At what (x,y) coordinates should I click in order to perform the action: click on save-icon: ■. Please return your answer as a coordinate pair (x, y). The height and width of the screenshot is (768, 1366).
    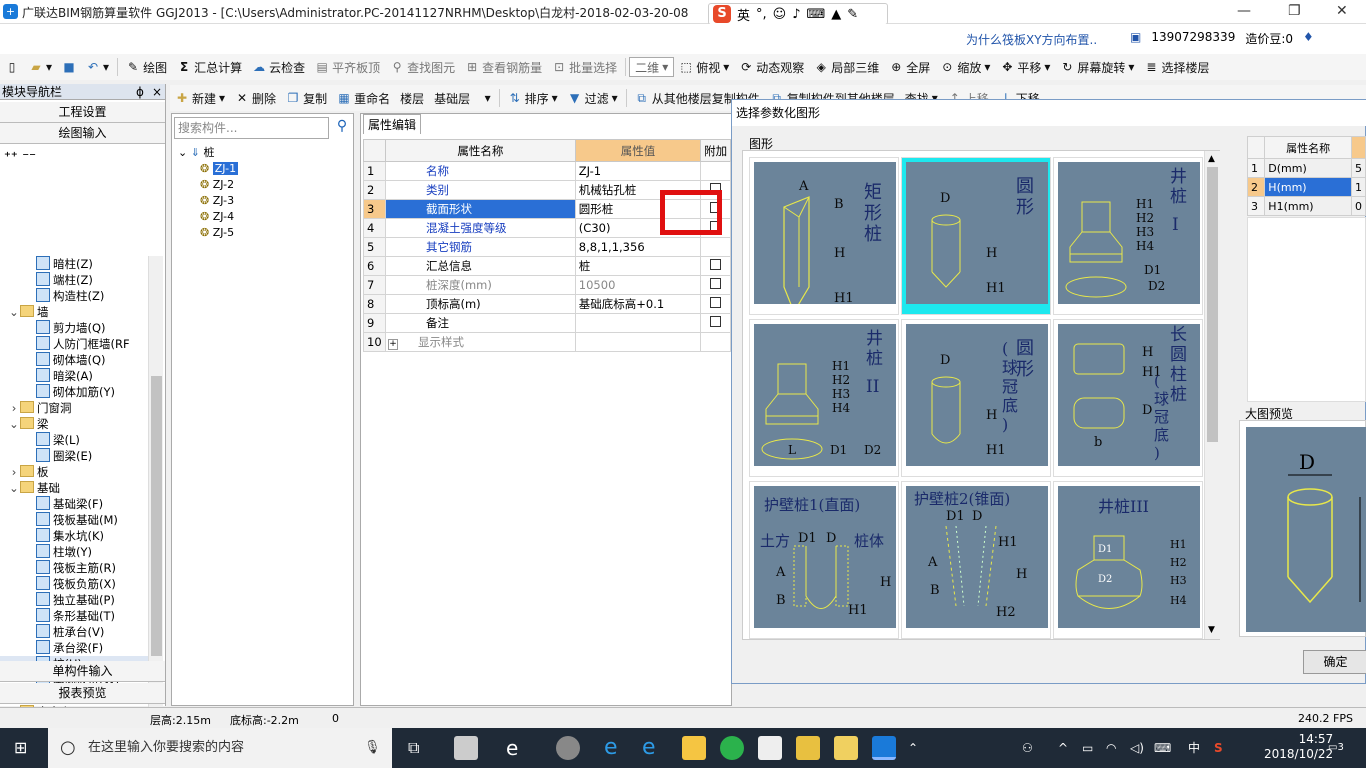
    Looking at the image, I should click on (69, 67).